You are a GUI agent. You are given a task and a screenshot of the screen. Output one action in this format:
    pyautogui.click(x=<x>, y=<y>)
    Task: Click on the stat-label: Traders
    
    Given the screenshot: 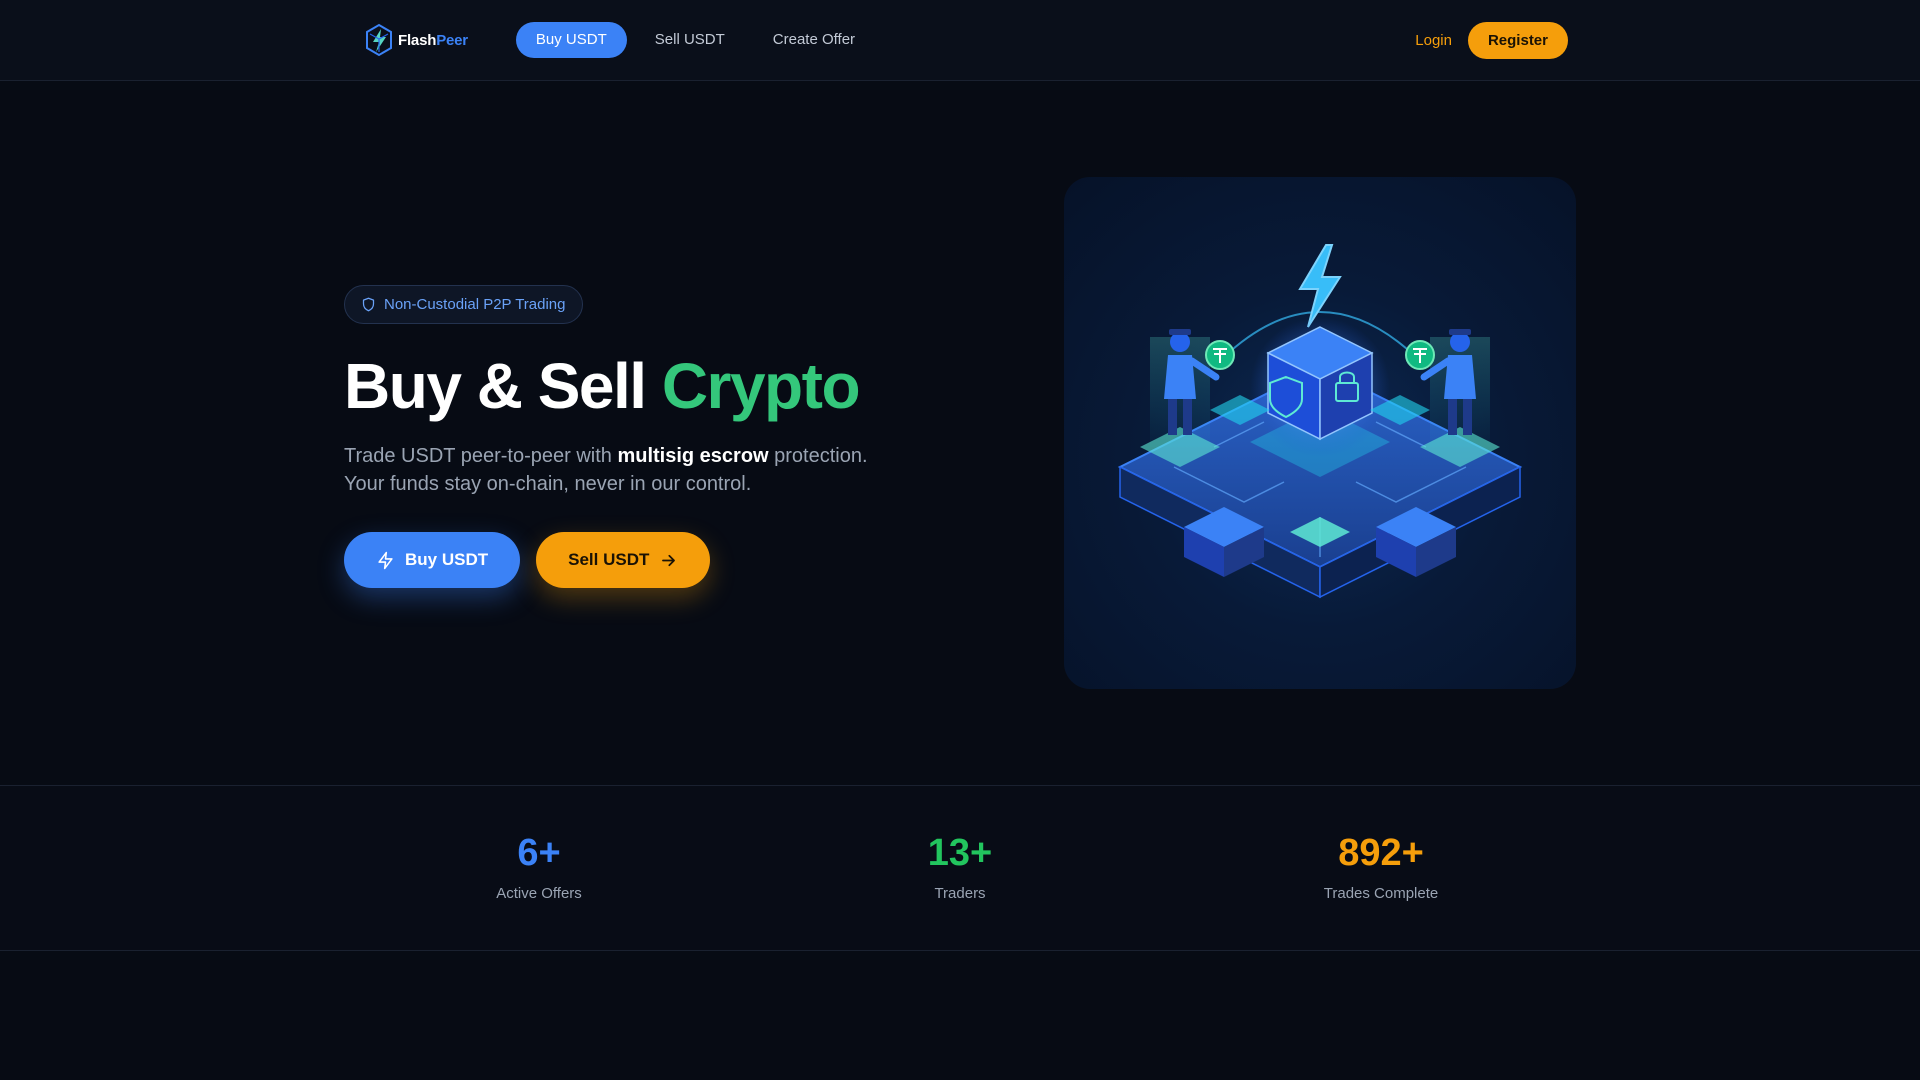 What is the action you would take?
    pyautogui.click(x=960, y=893)
    